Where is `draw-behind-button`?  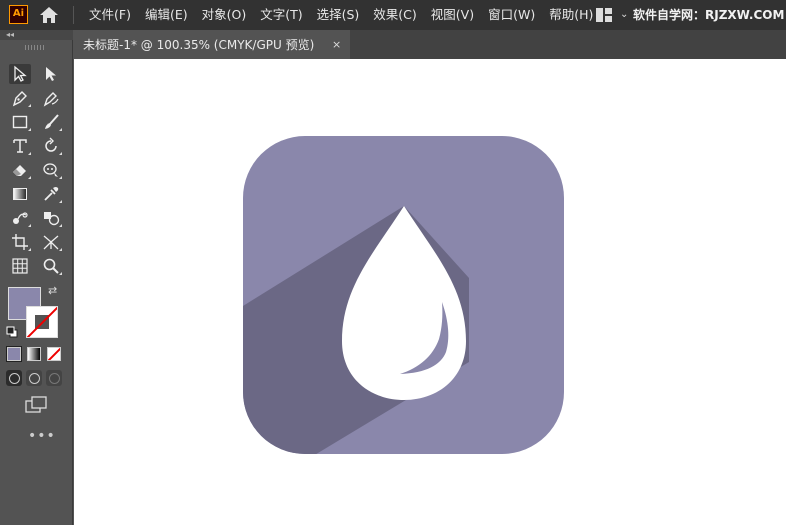
draw-behind-button is located at coordinates (34, 378).